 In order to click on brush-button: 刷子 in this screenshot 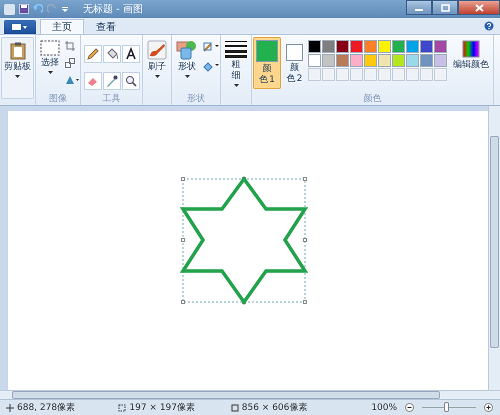, I will do `click(157, 59)`.